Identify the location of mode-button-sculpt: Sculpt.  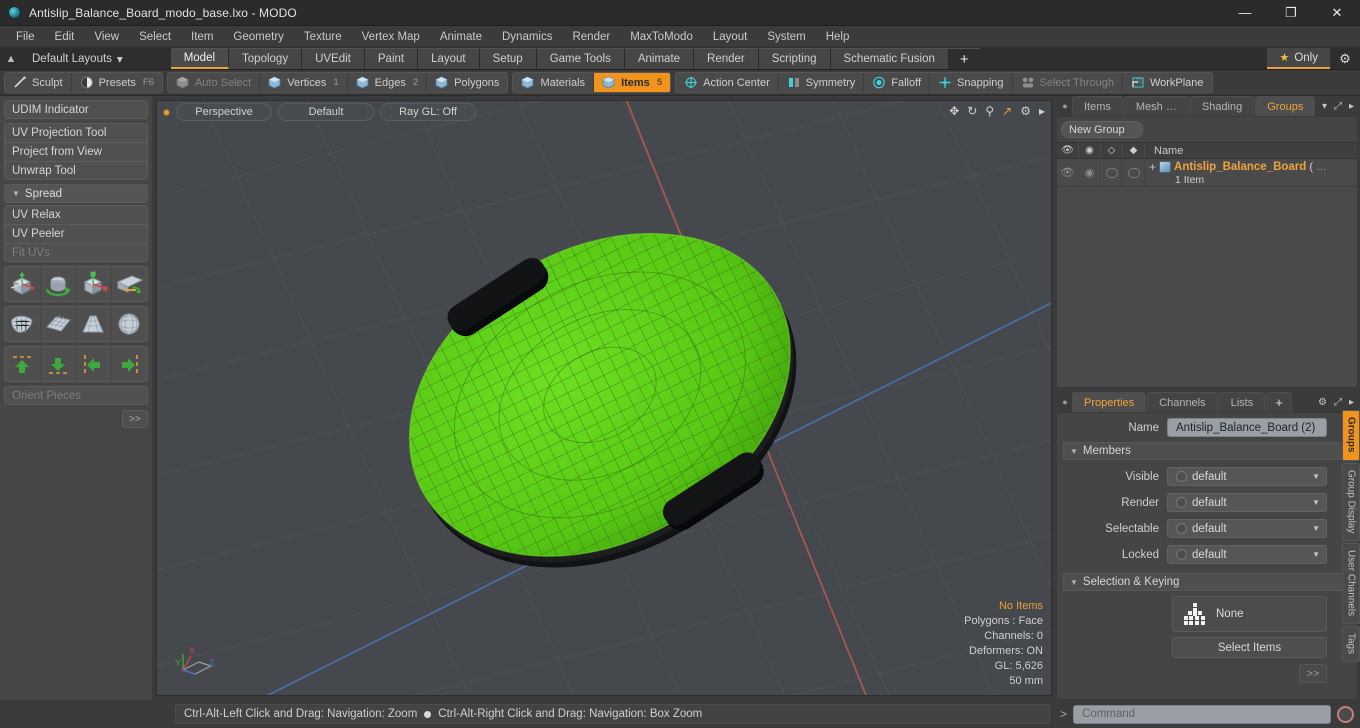
(38, 82).